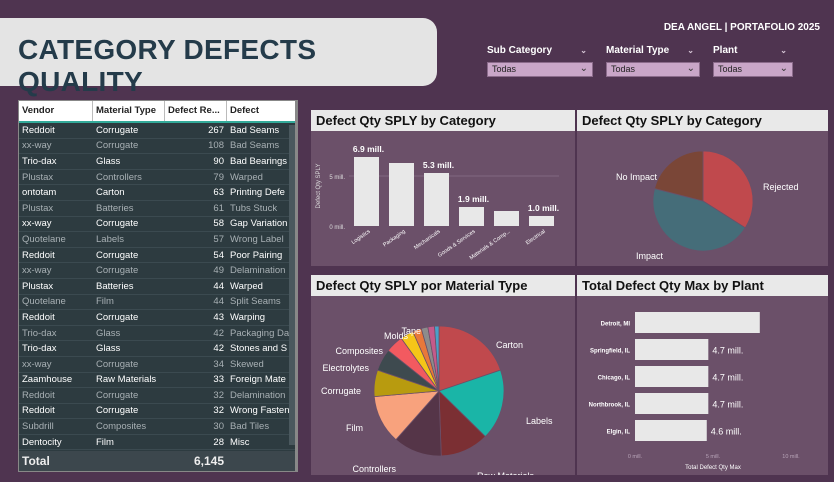 The image size is (834, 482). I want to click on material-cell: Raw Materials, so click(126, 380).